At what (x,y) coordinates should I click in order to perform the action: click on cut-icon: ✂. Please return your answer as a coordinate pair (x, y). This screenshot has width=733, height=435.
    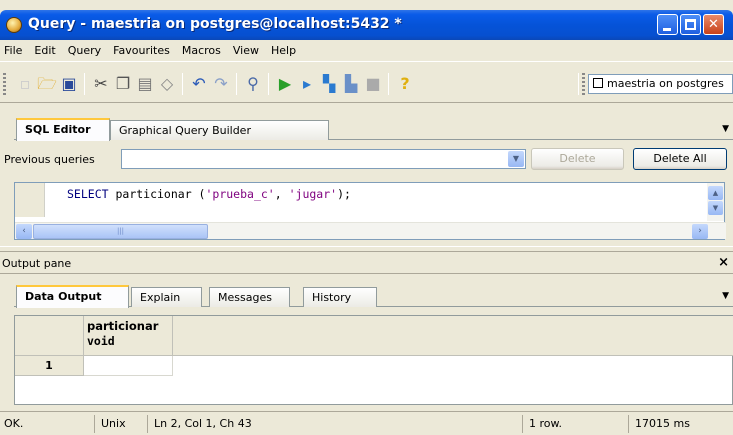
    Looking at the image, I should click on (101, 84).